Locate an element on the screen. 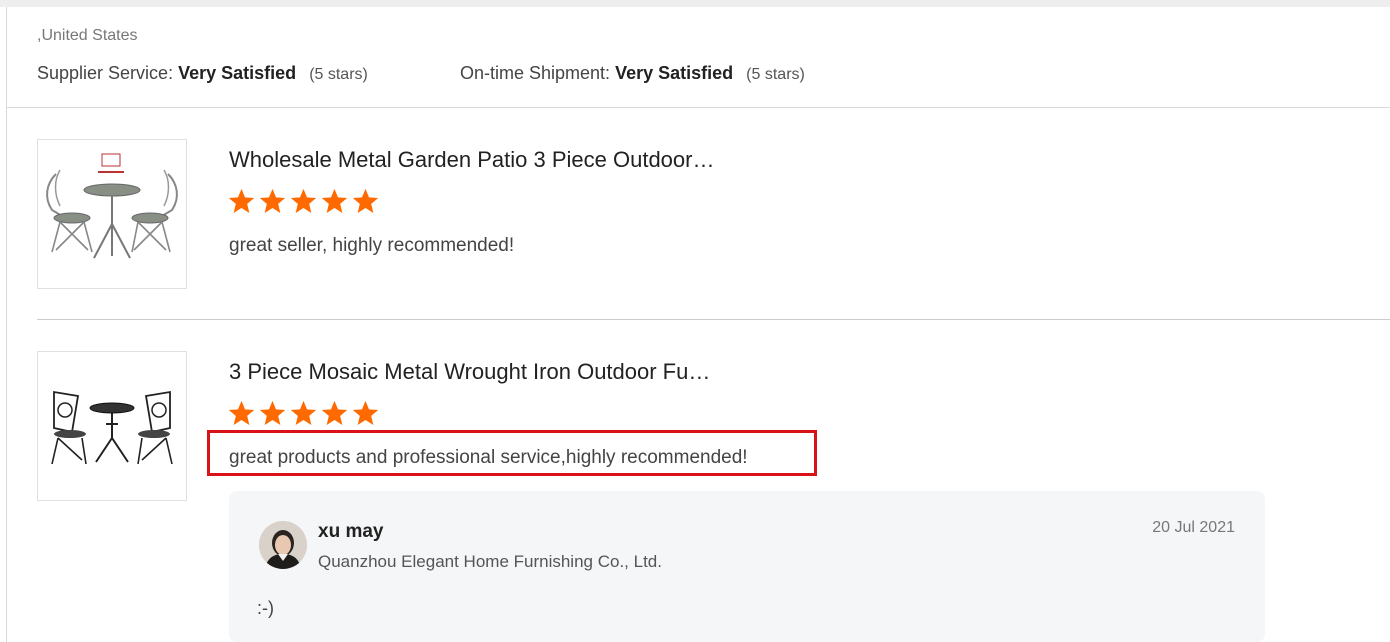 The height and width of the screenshot is (642, 1390). ontime-shipment-value: Very Satisfied is located at coordinates (674, 73).